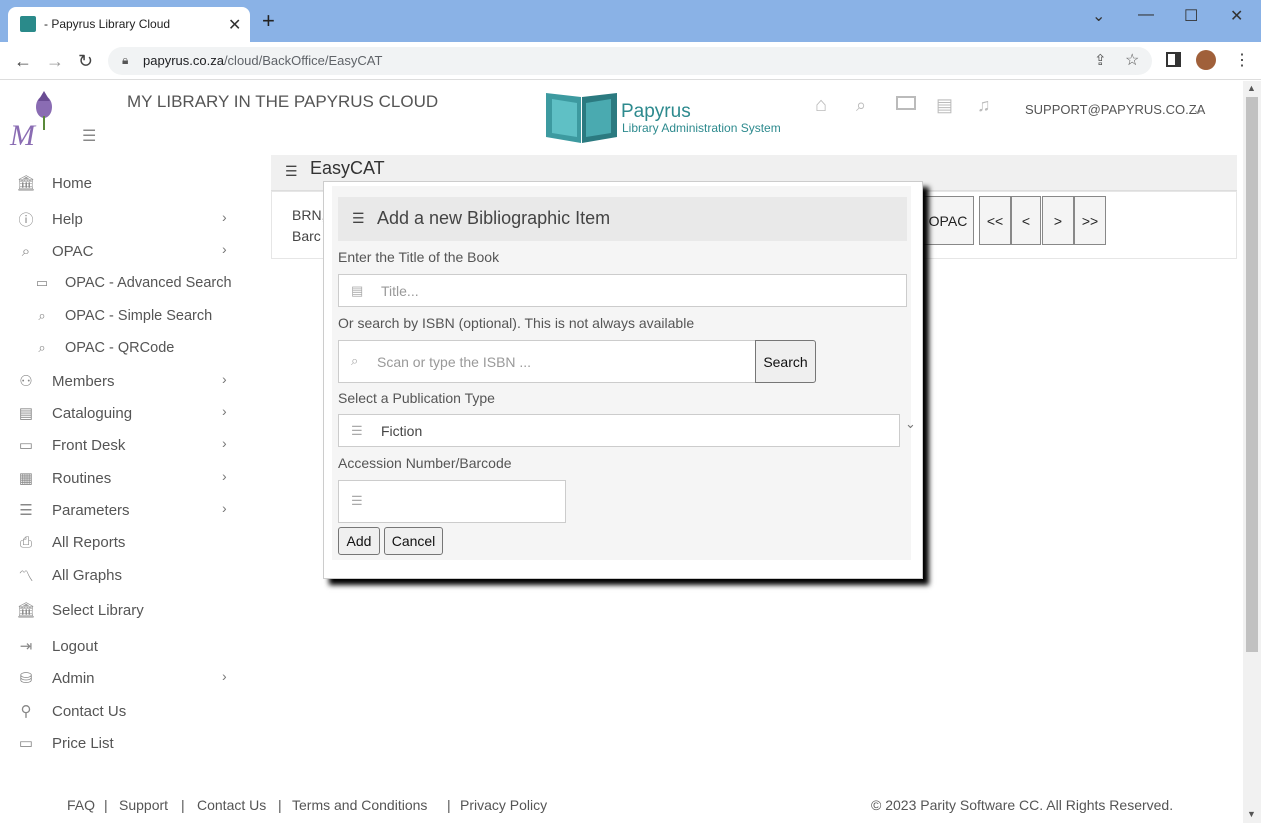  I want to click on last-record-button: >>, so click(1090, 220).